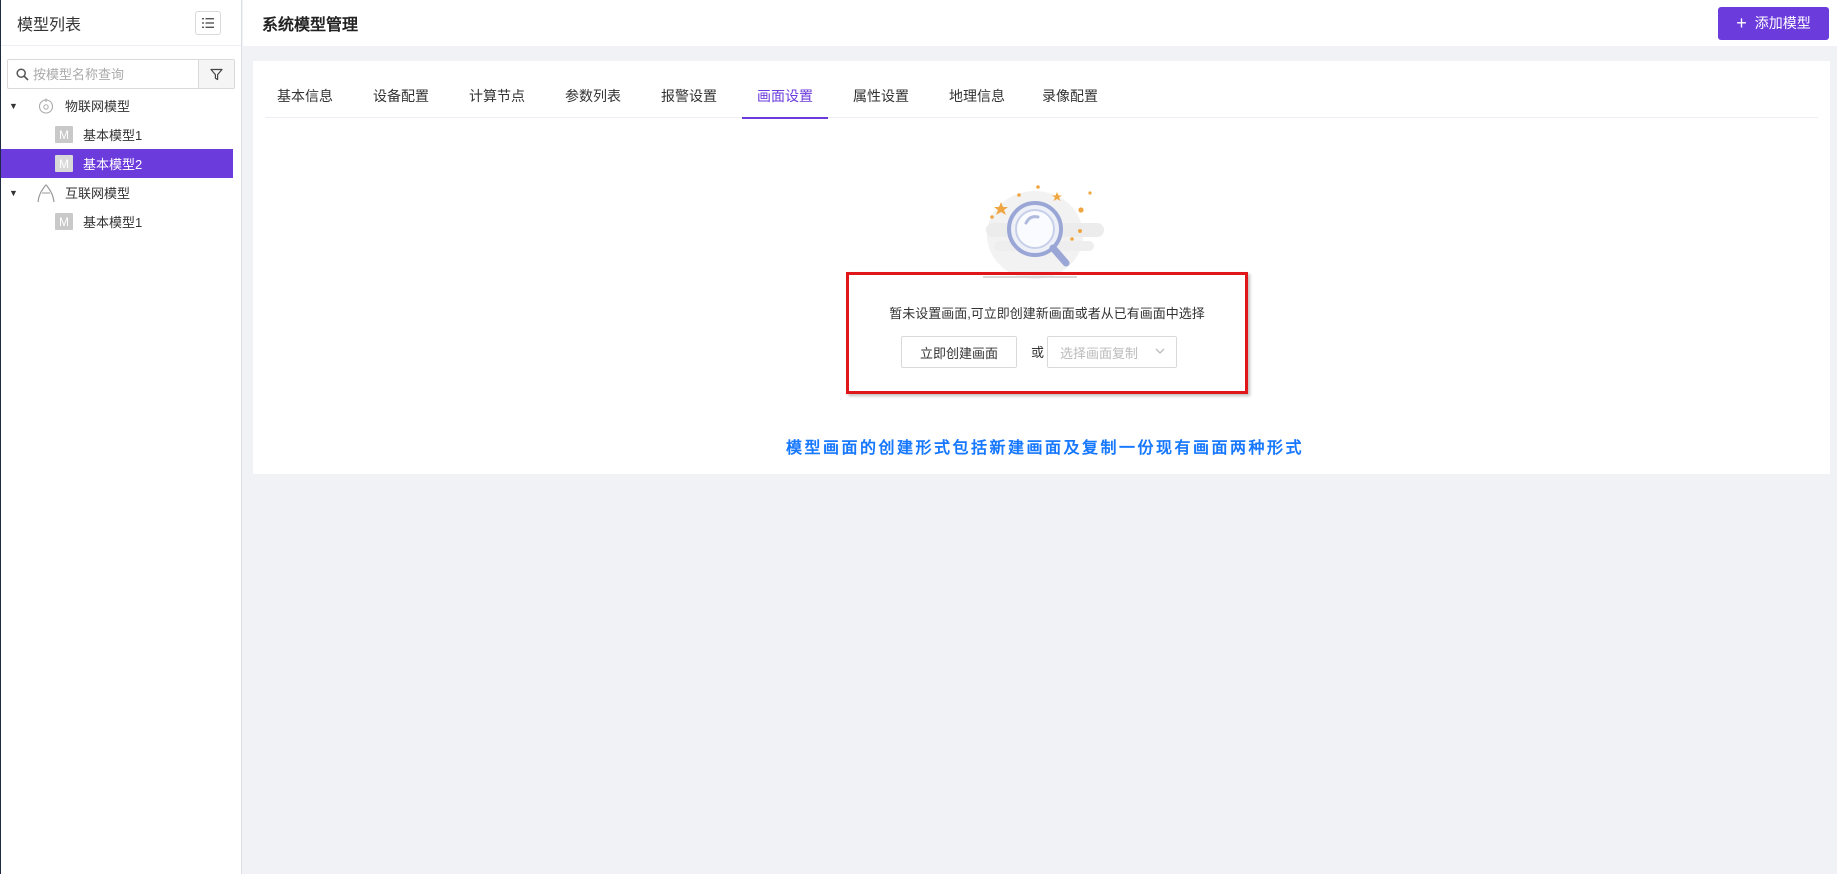 The height and width of the screenshot is (874, 1837). Describe the element at coordinates (1070, 96) in the screenshot. I see `tab-recording-config: 录像配置` at that location.